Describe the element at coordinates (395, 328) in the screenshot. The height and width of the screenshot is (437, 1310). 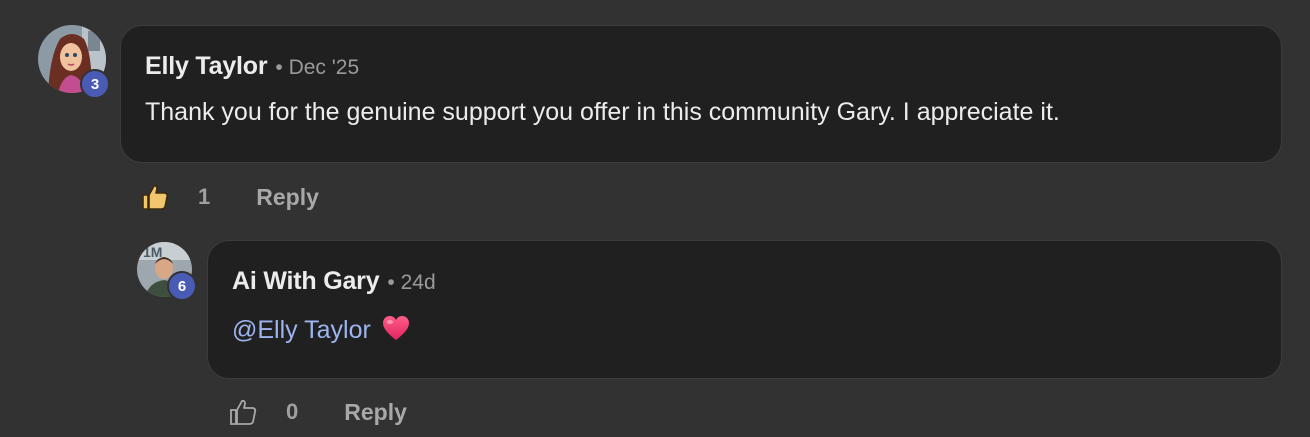
I see `heart-icon` at that location.